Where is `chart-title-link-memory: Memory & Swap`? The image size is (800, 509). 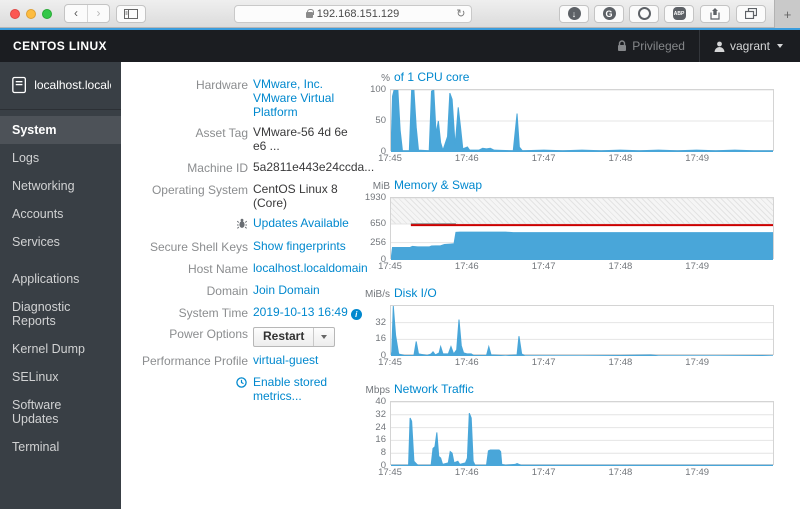
chart-title-link-memory: Memory & Swap is located at coordinates (438, 185).